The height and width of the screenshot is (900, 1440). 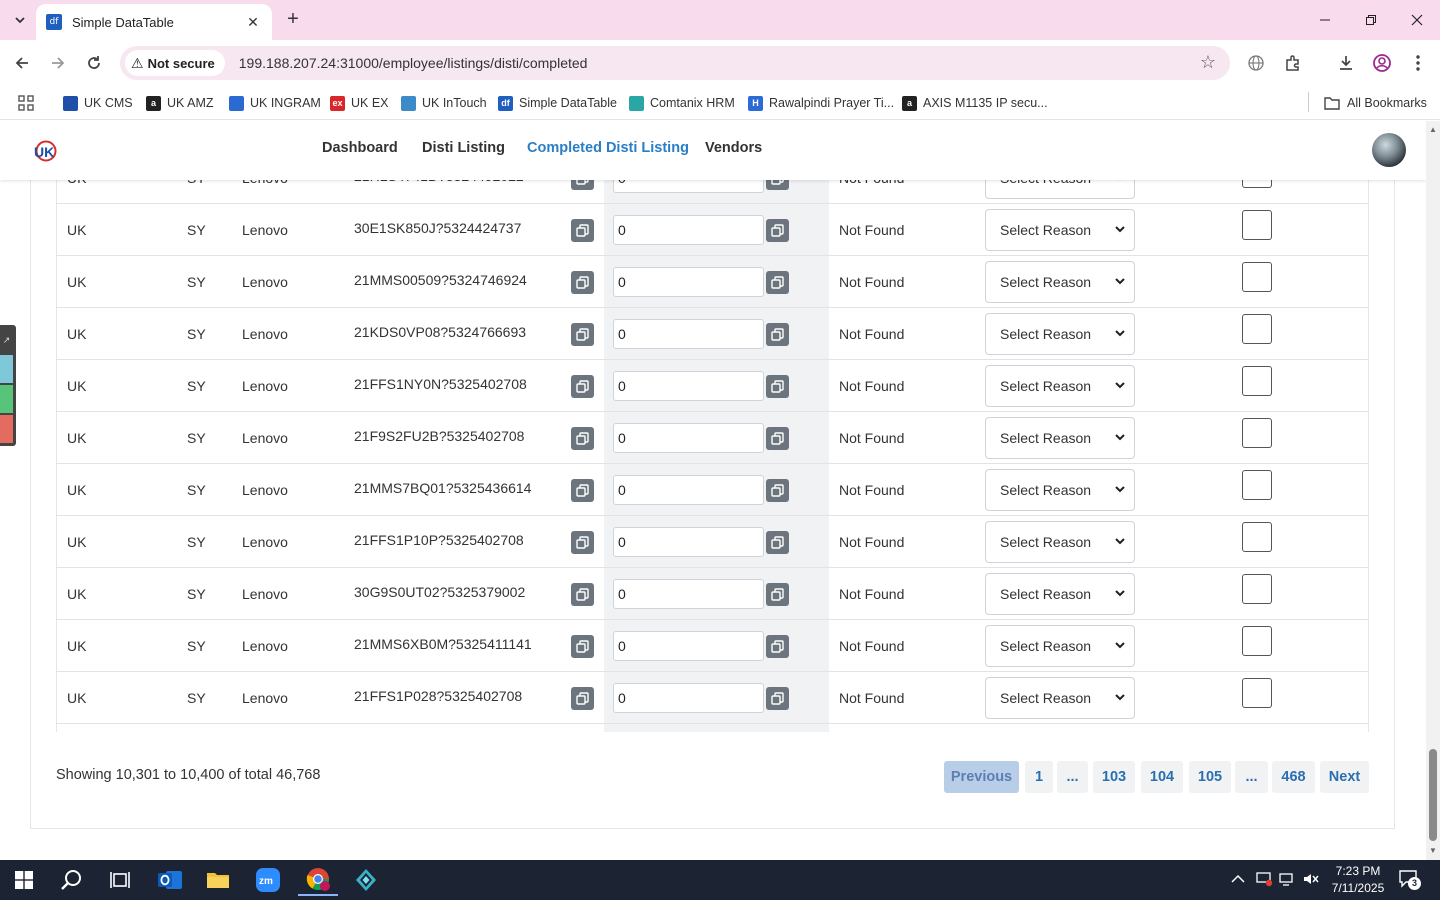 What do you see at coordinates (359, 103) in the screenshot?
I see `bookmark-item: ex UK EX` at bounding box center [359, 103].